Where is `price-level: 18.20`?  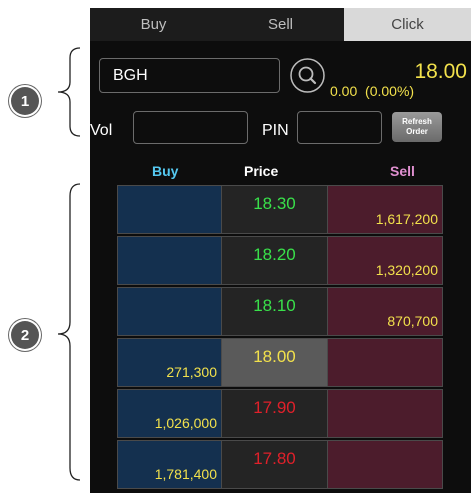
price-level: 18.20 is located at coordinates (274, 254).